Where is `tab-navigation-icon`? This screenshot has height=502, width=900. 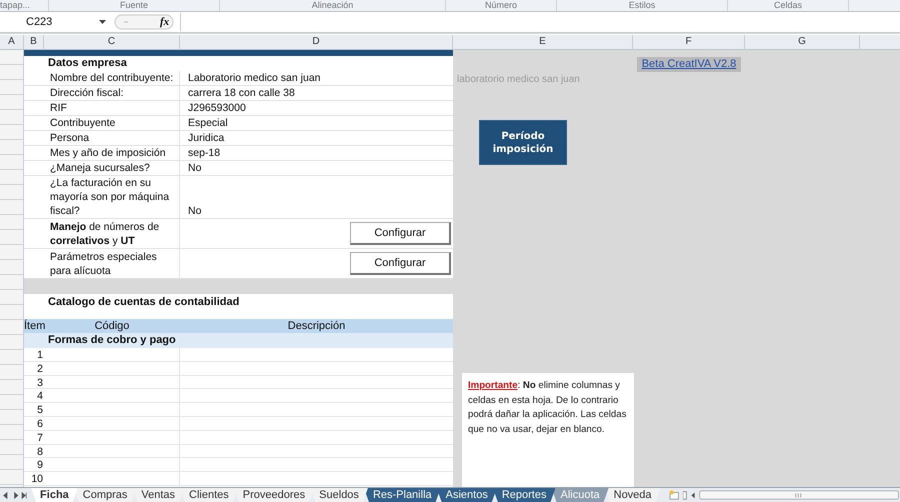 tab-navigation-icon is located at coordinates (15, 495).